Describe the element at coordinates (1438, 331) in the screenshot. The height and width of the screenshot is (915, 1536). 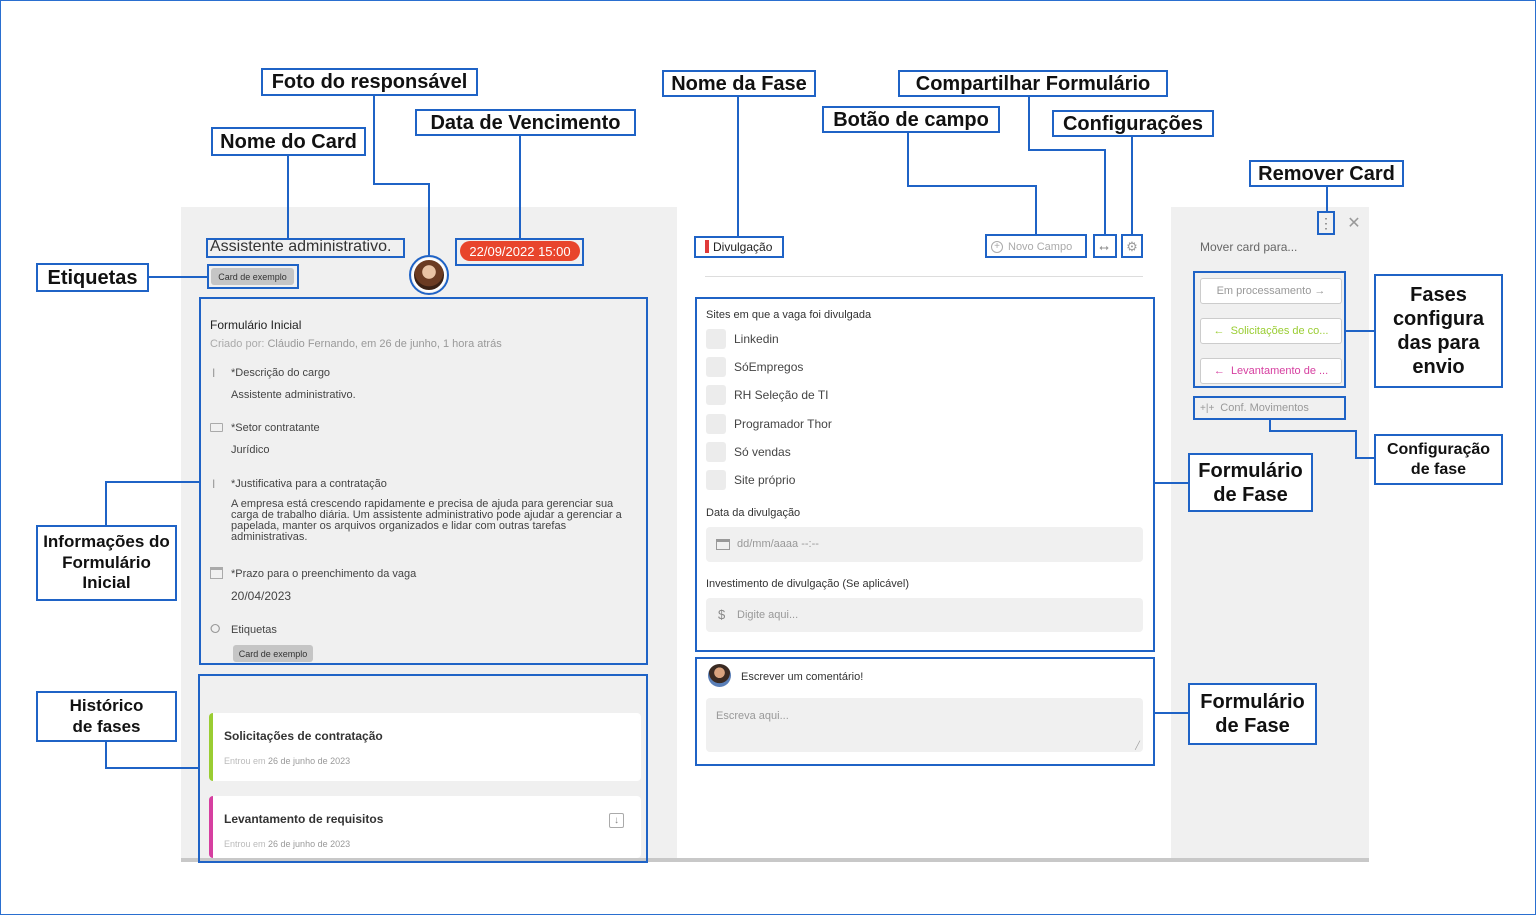
I see `label-configured-phases: Fases configura das para envio` at that location.